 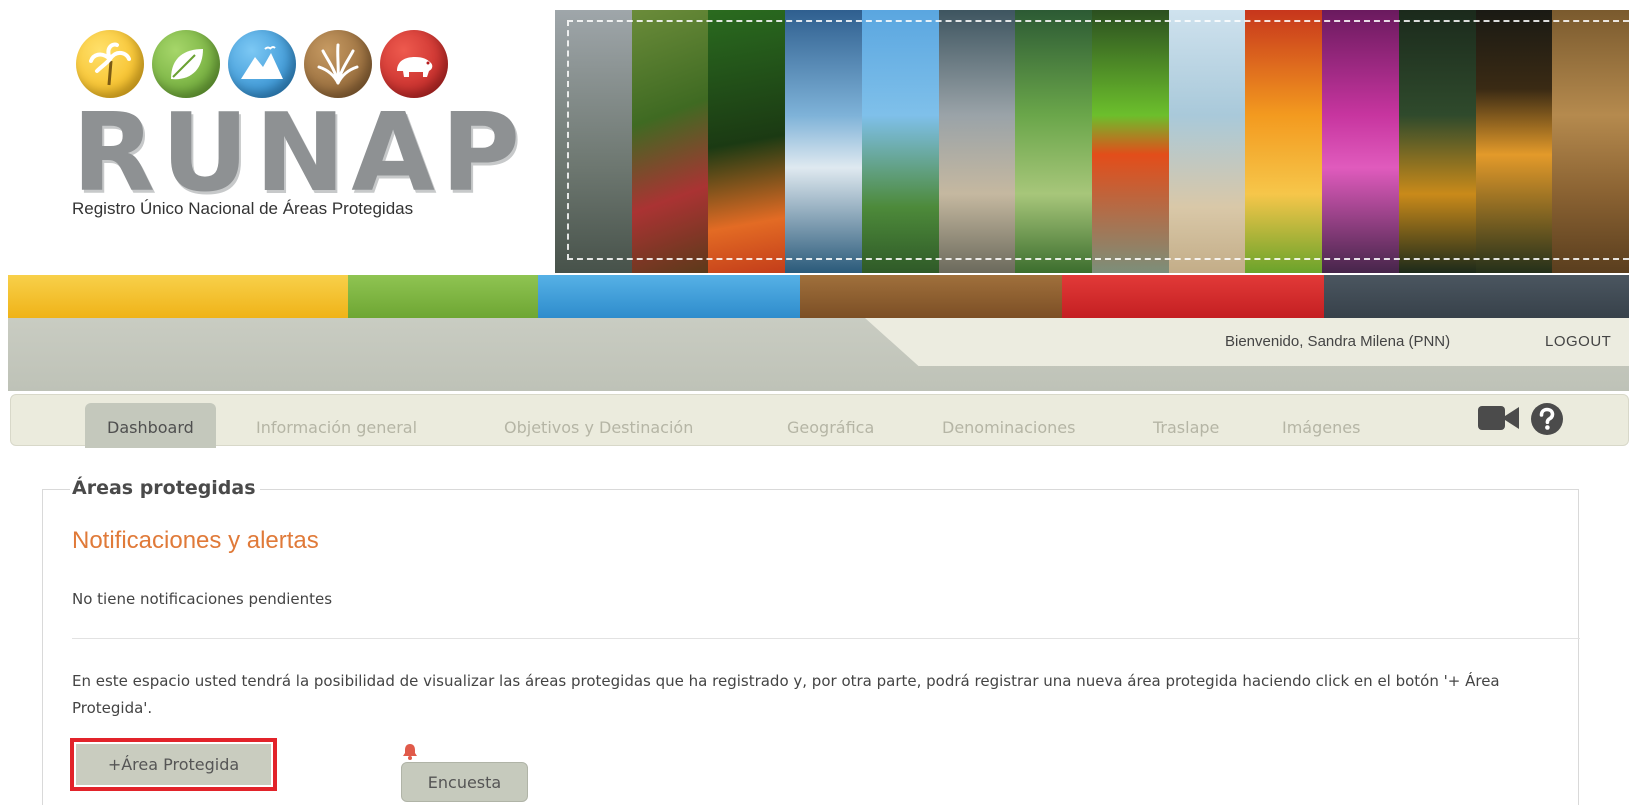 I want to click on welcome-text: Bienvenido, Sandra Milena (PNN), so click(x=1338, y=341).